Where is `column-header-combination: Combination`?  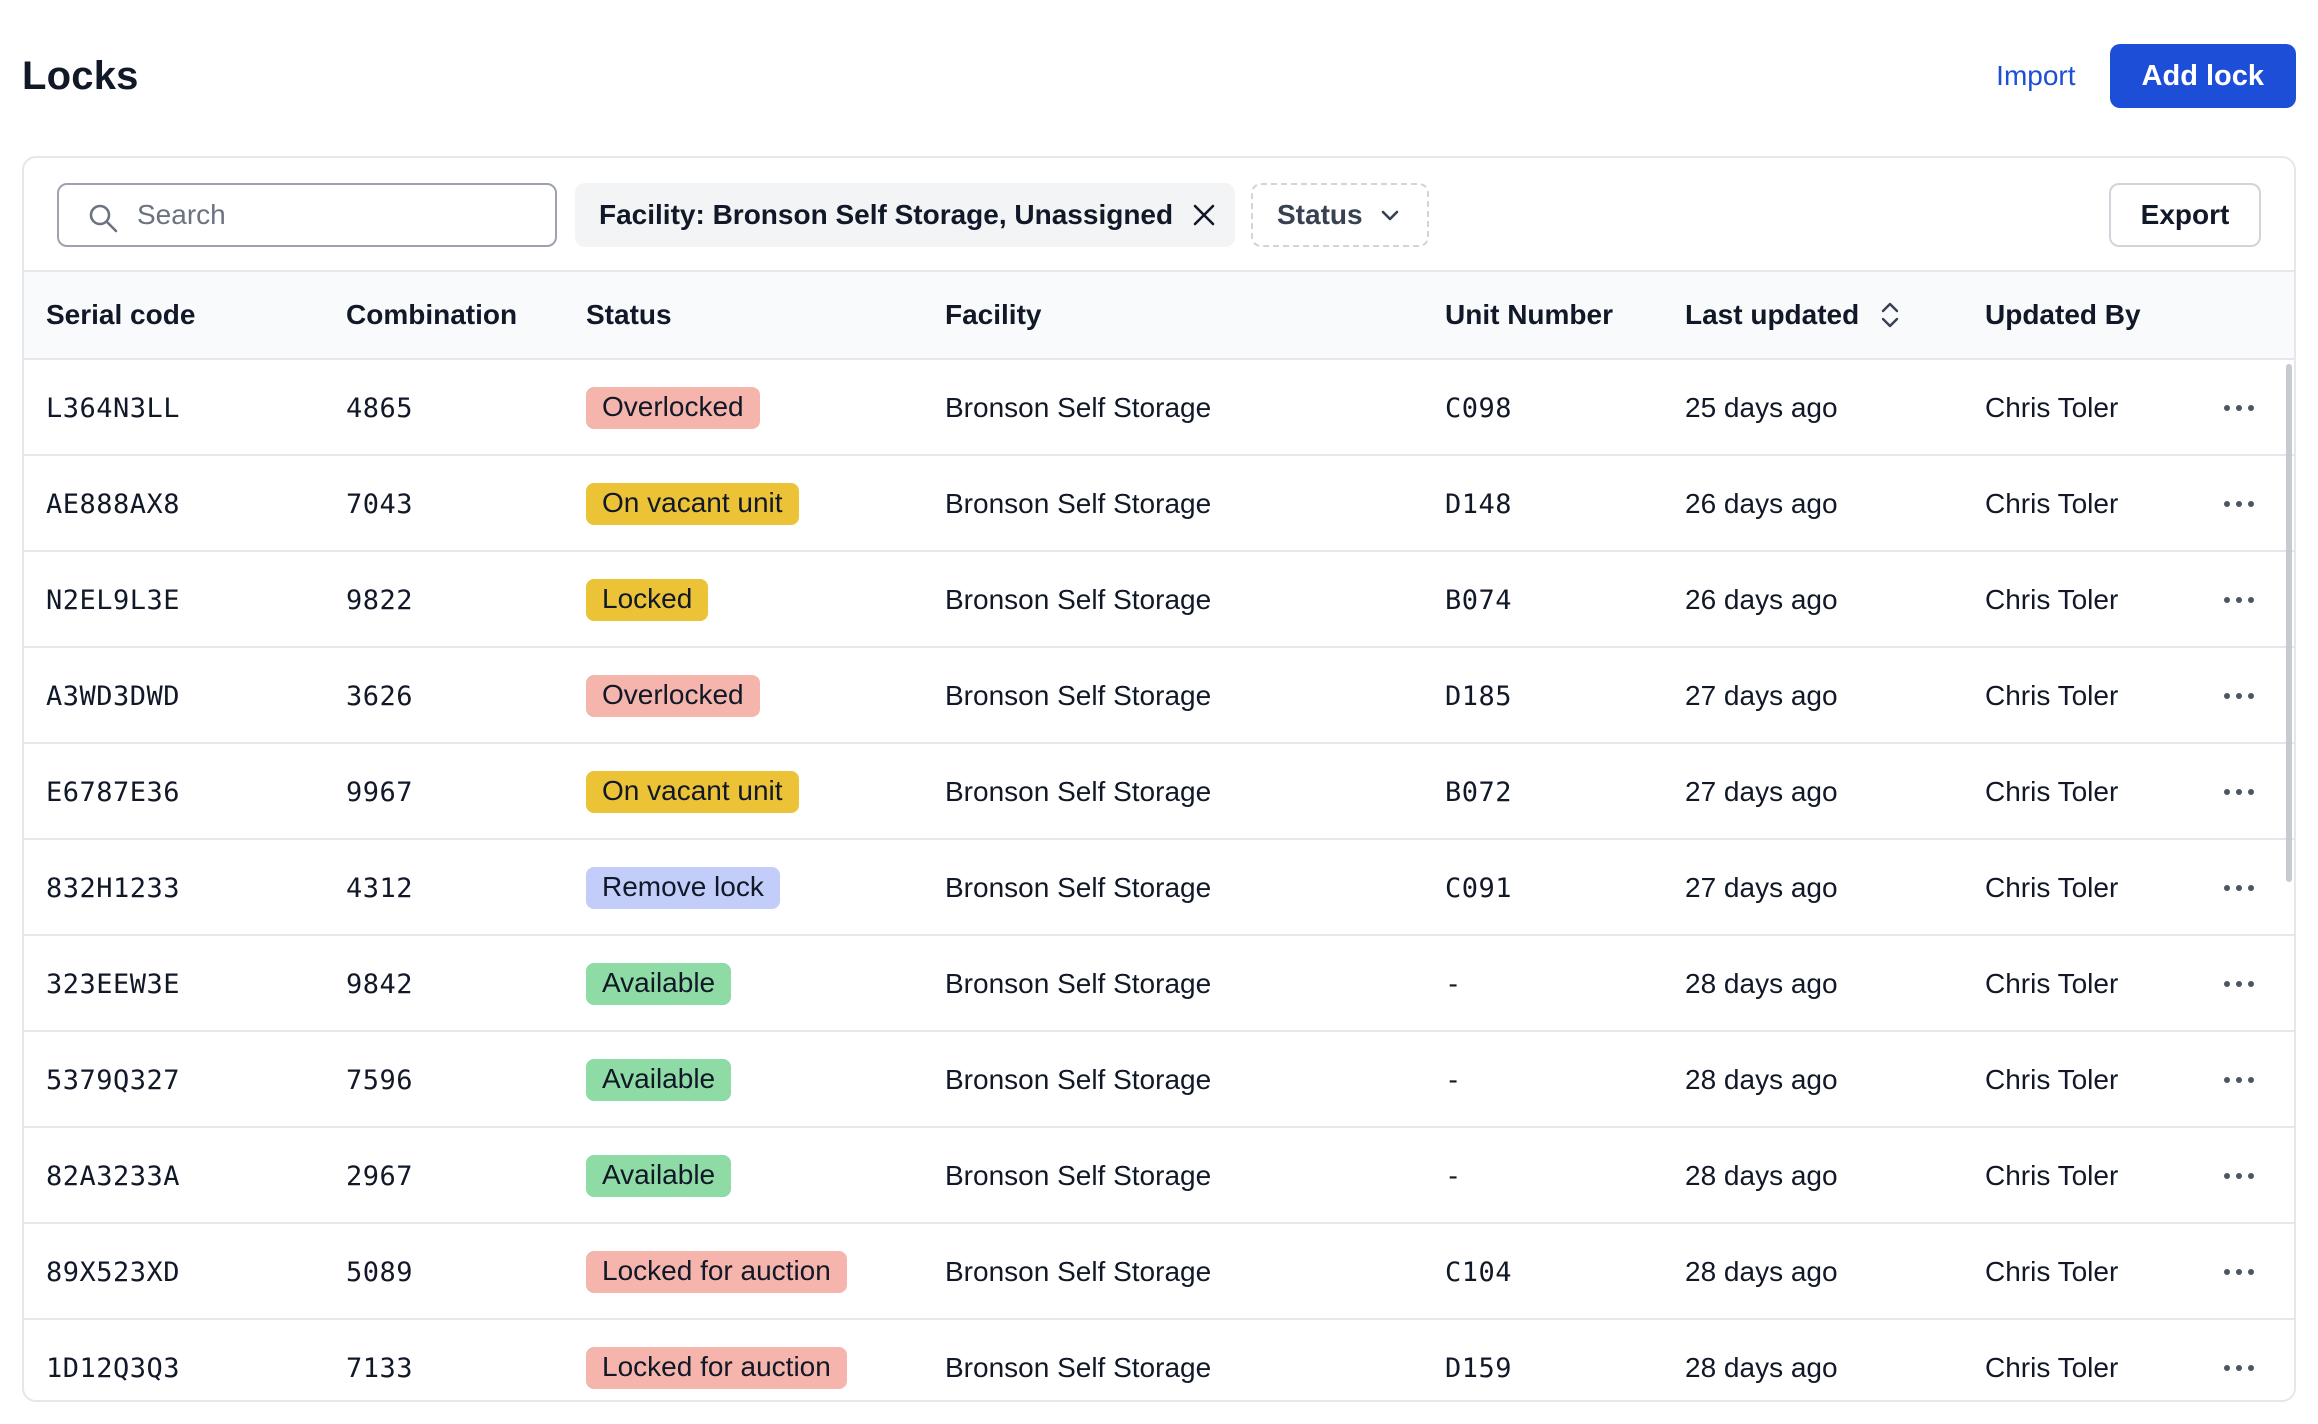
column-header-combination: Combination is located at coordinates (431, 315).